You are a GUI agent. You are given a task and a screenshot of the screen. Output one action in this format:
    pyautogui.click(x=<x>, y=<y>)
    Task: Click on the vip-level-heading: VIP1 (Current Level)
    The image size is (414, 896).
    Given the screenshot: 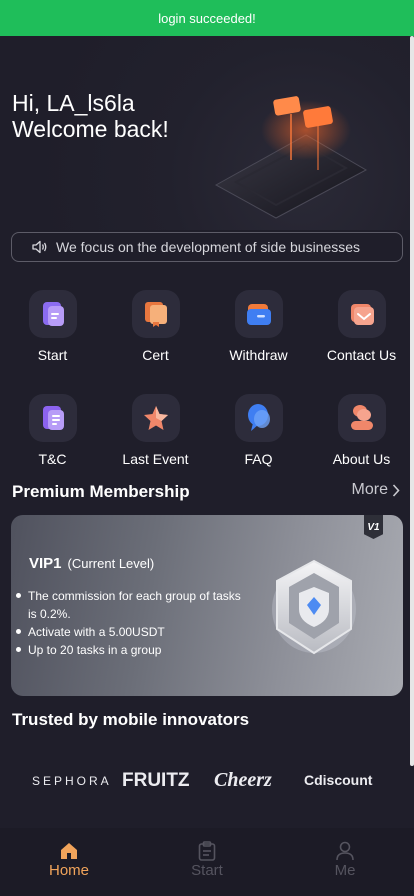 What is the action you would take?
    pyautogui.click(x=91, y=563)
    